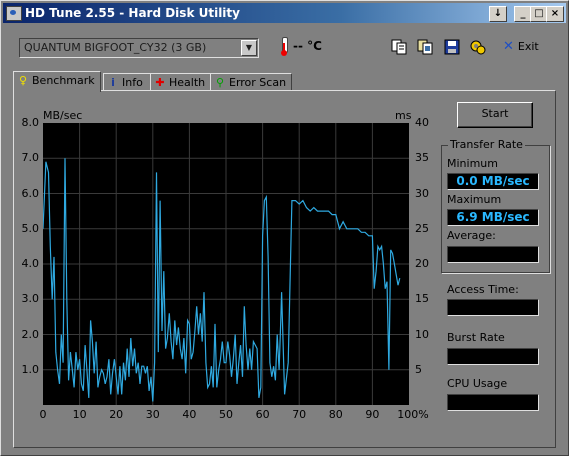 The image size is (569, 456). I want to click on exit-button: ✕ Exit, so click(521, 46).